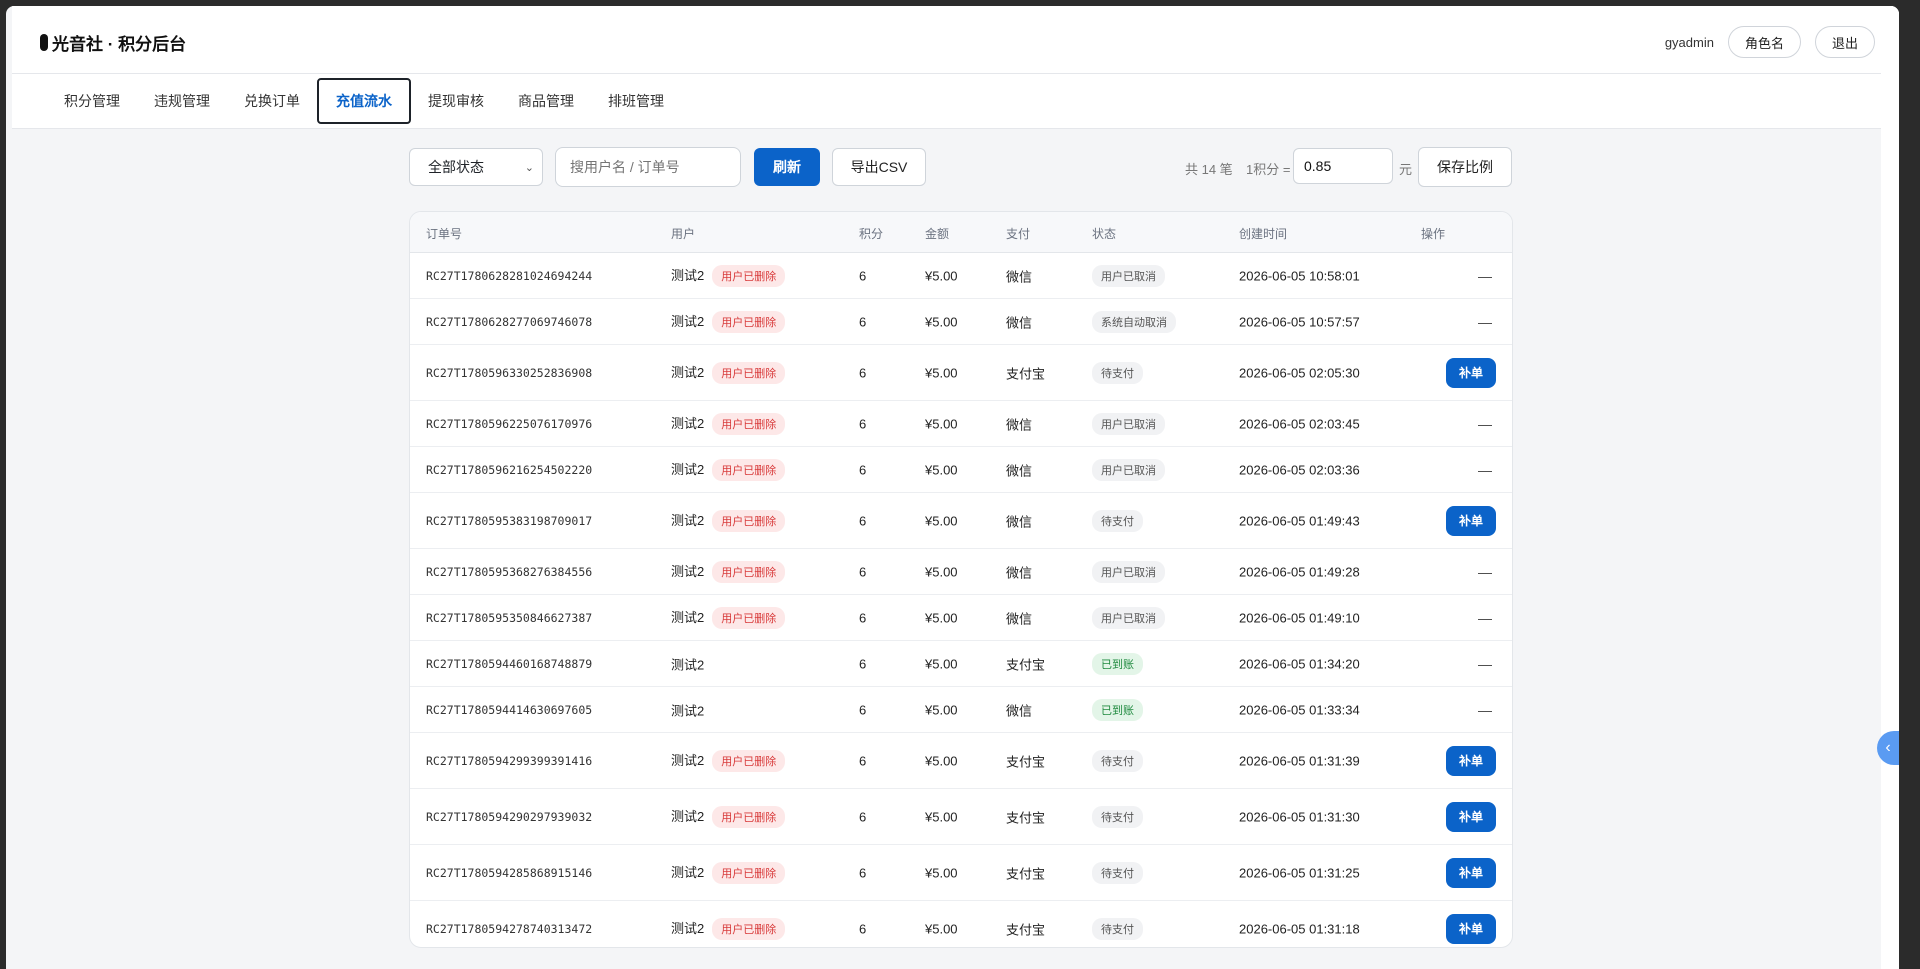  Describe the element at coordinates (871, 234) in the screenshot. I see `column-header: 积分` at that location.